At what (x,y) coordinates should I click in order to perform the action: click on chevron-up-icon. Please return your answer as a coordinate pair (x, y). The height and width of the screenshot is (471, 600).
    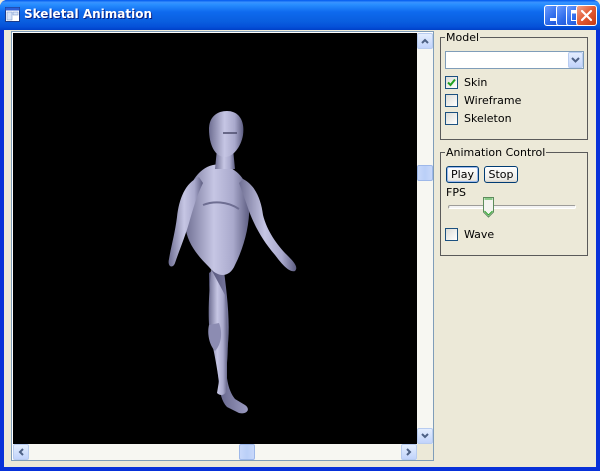
    Looking at the image, I should click on (425, 41).